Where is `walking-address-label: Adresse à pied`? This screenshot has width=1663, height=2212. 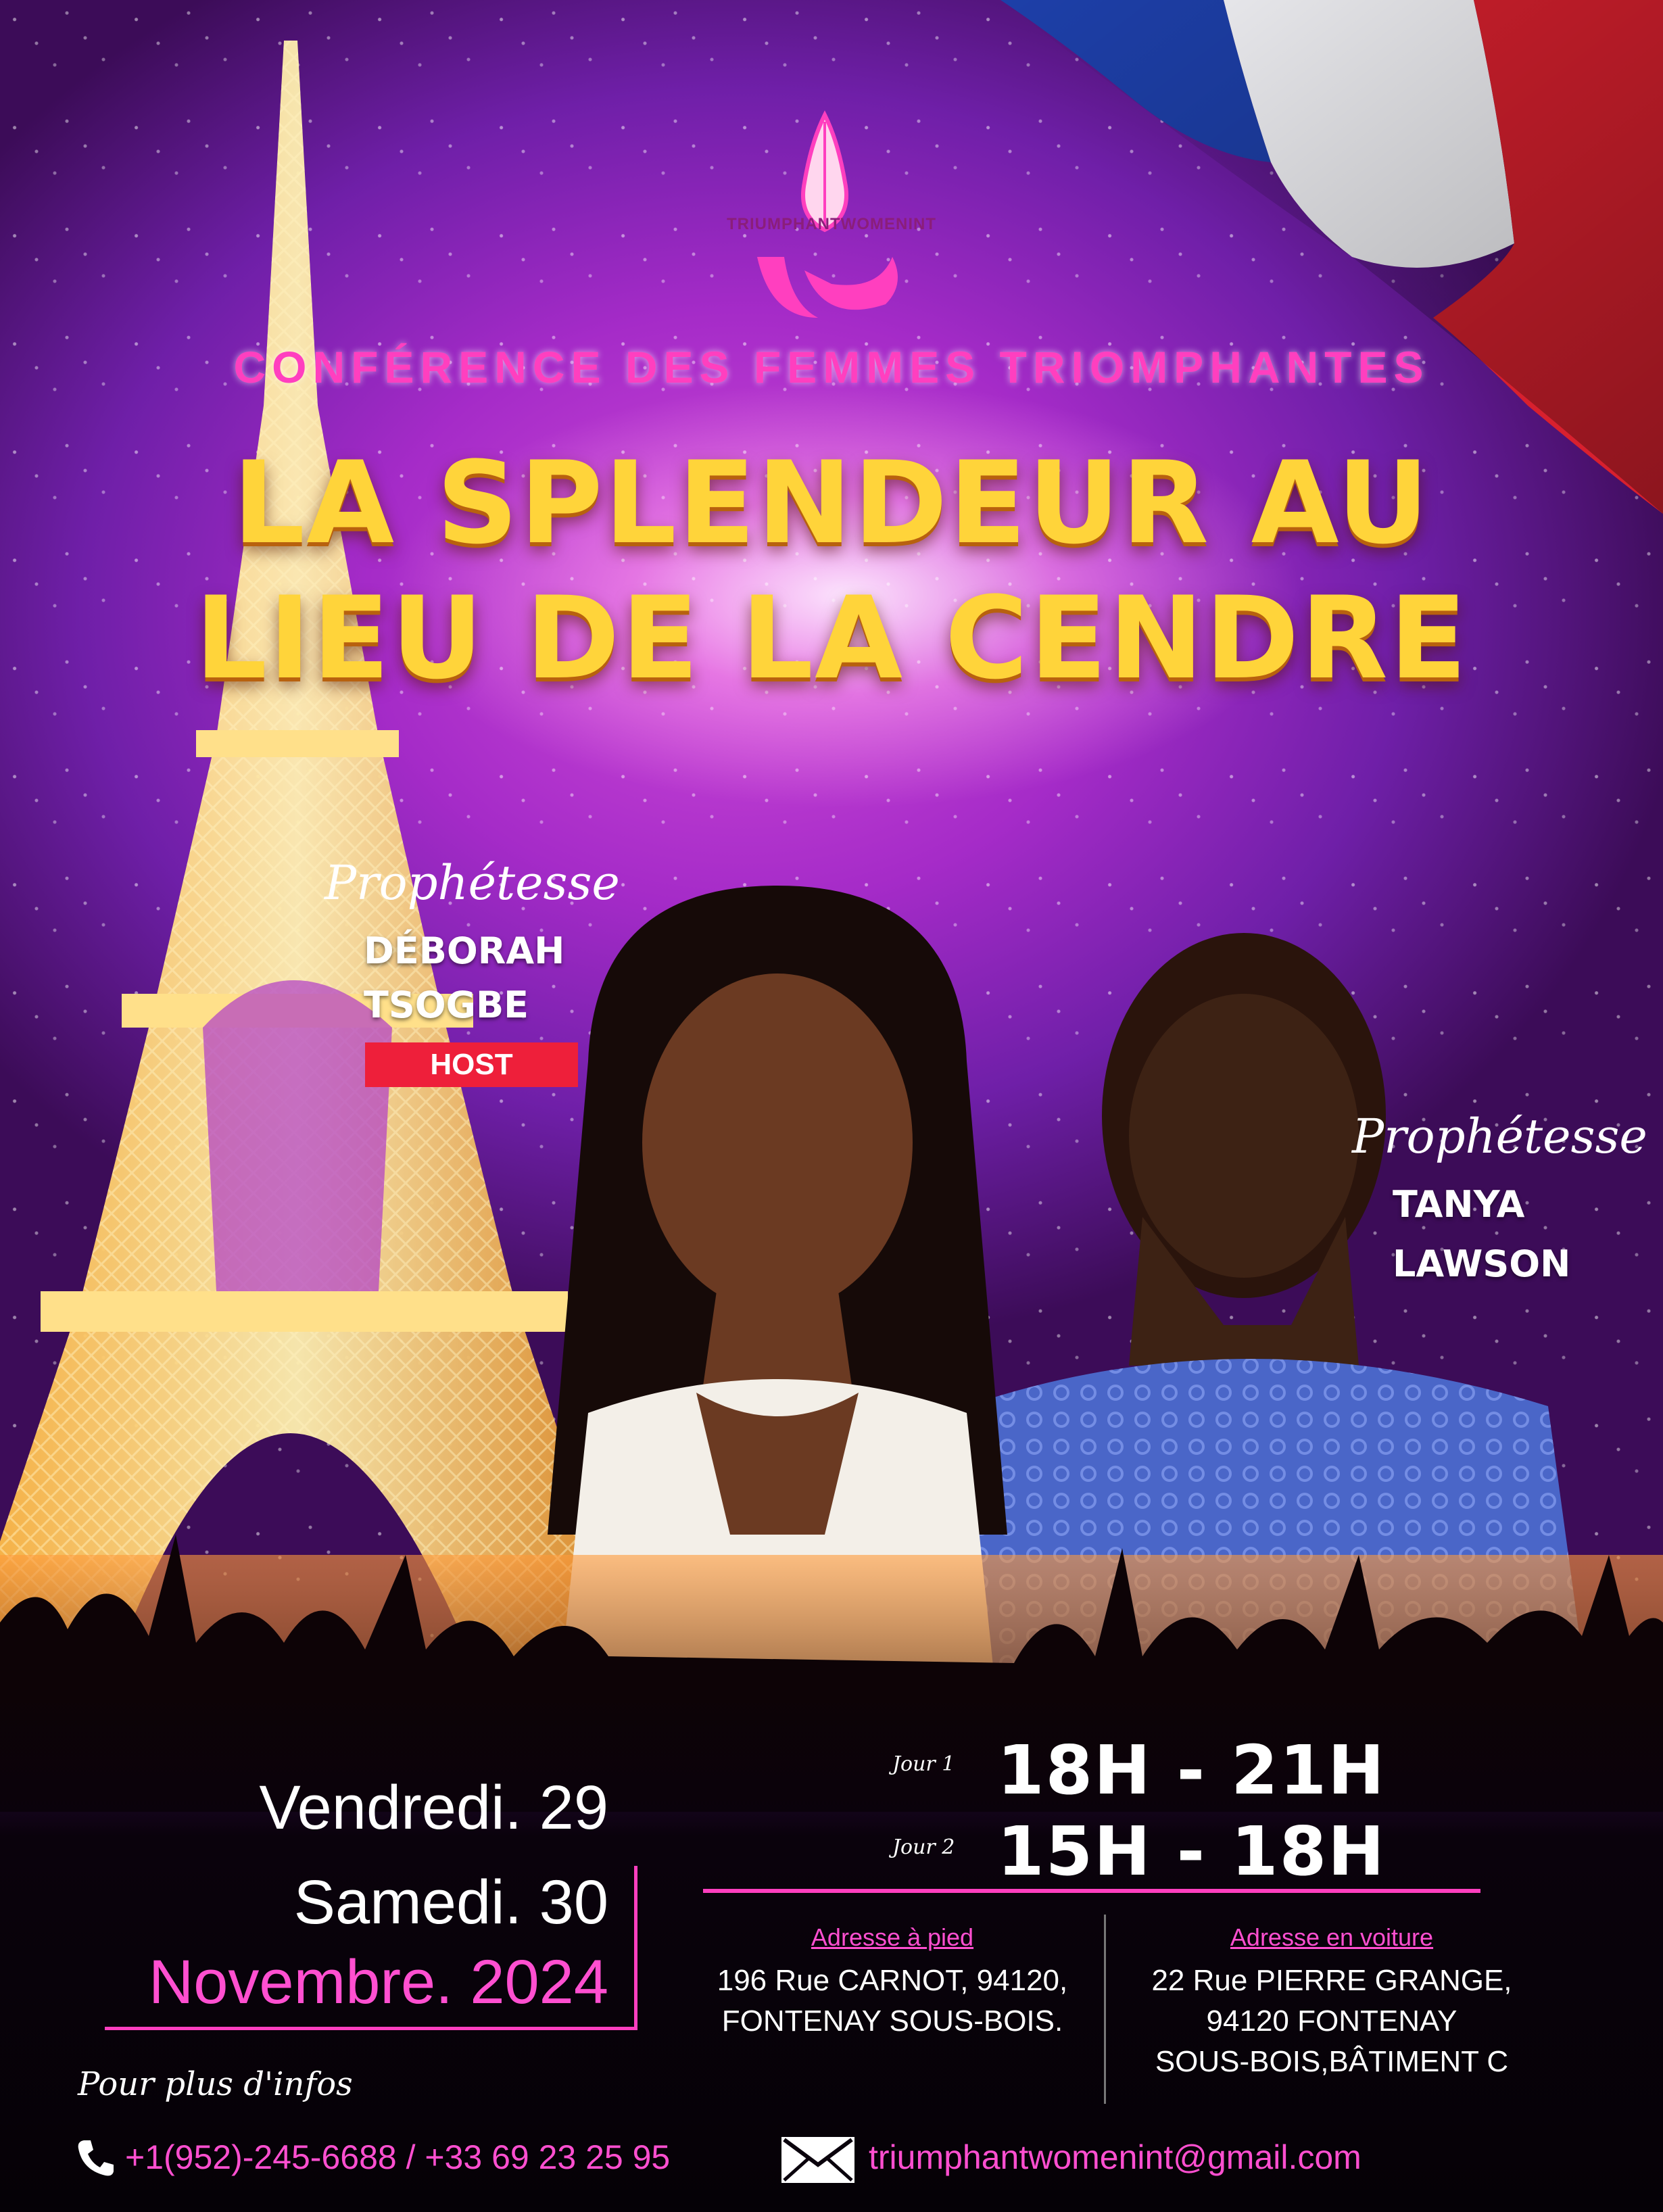 walking-address-label: Adresse à pied is located at coordinates (893, 1937).